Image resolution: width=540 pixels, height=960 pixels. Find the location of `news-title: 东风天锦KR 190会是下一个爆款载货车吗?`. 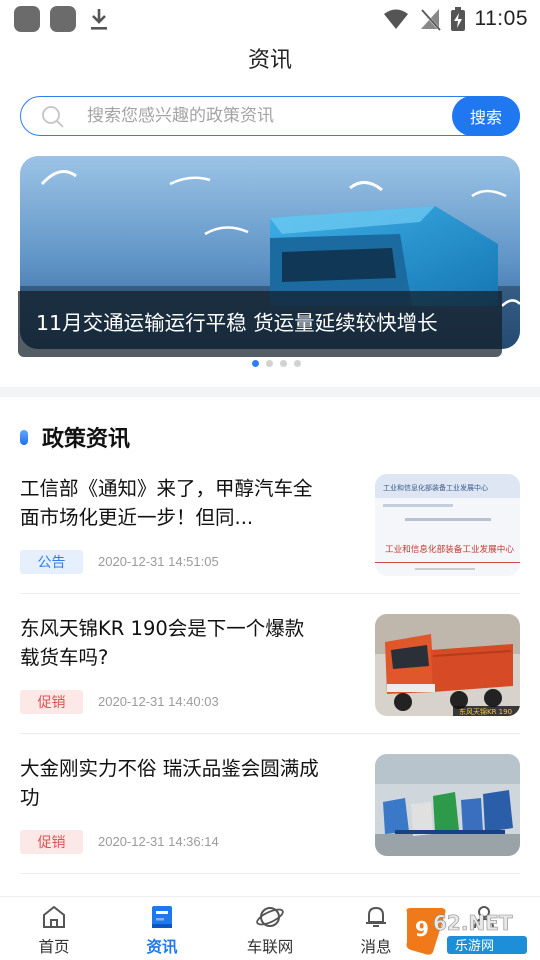

news-title: 东风天锦KR 190会是下一个爆款载货车吗? is located at coordinates (170, 643).